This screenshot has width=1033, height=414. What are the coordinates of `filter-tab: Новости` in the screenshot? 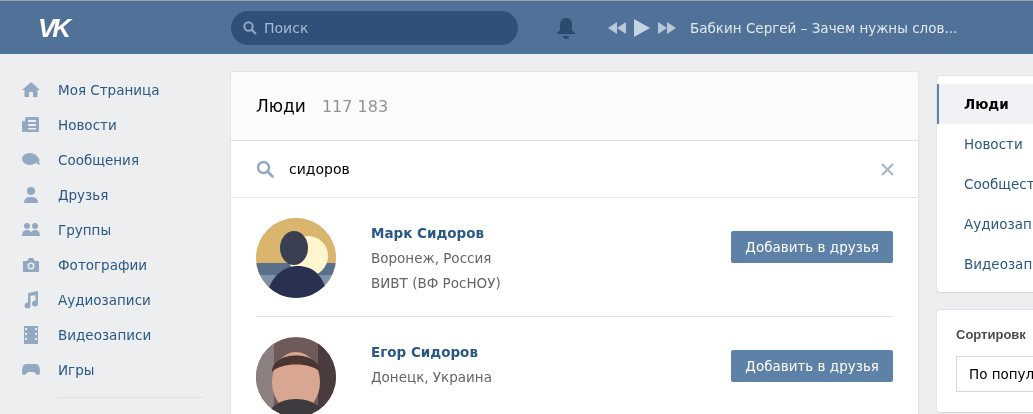 It's located at (985, 144).